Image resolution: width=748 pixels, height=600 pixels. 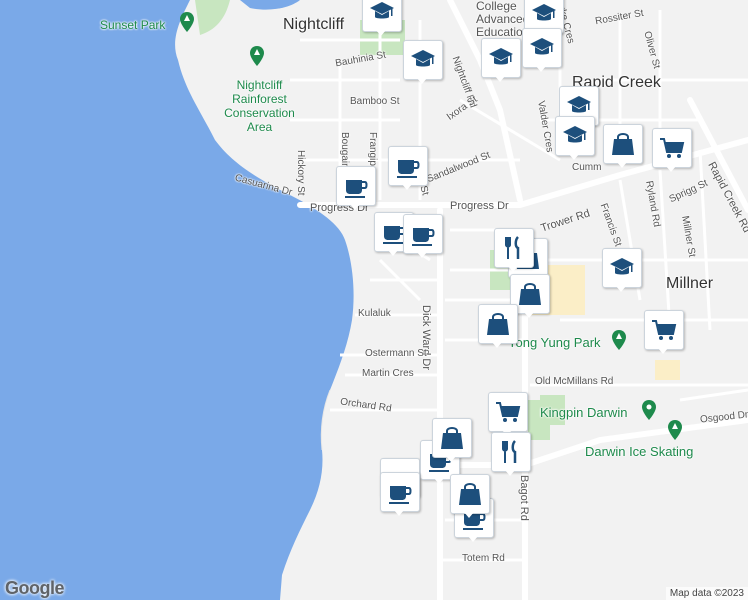 What do you see at coordinates (396, 353) in the screenshot?
I see `street-label-ostermann-st: Ostermann St` at bounding box center [396, 353].